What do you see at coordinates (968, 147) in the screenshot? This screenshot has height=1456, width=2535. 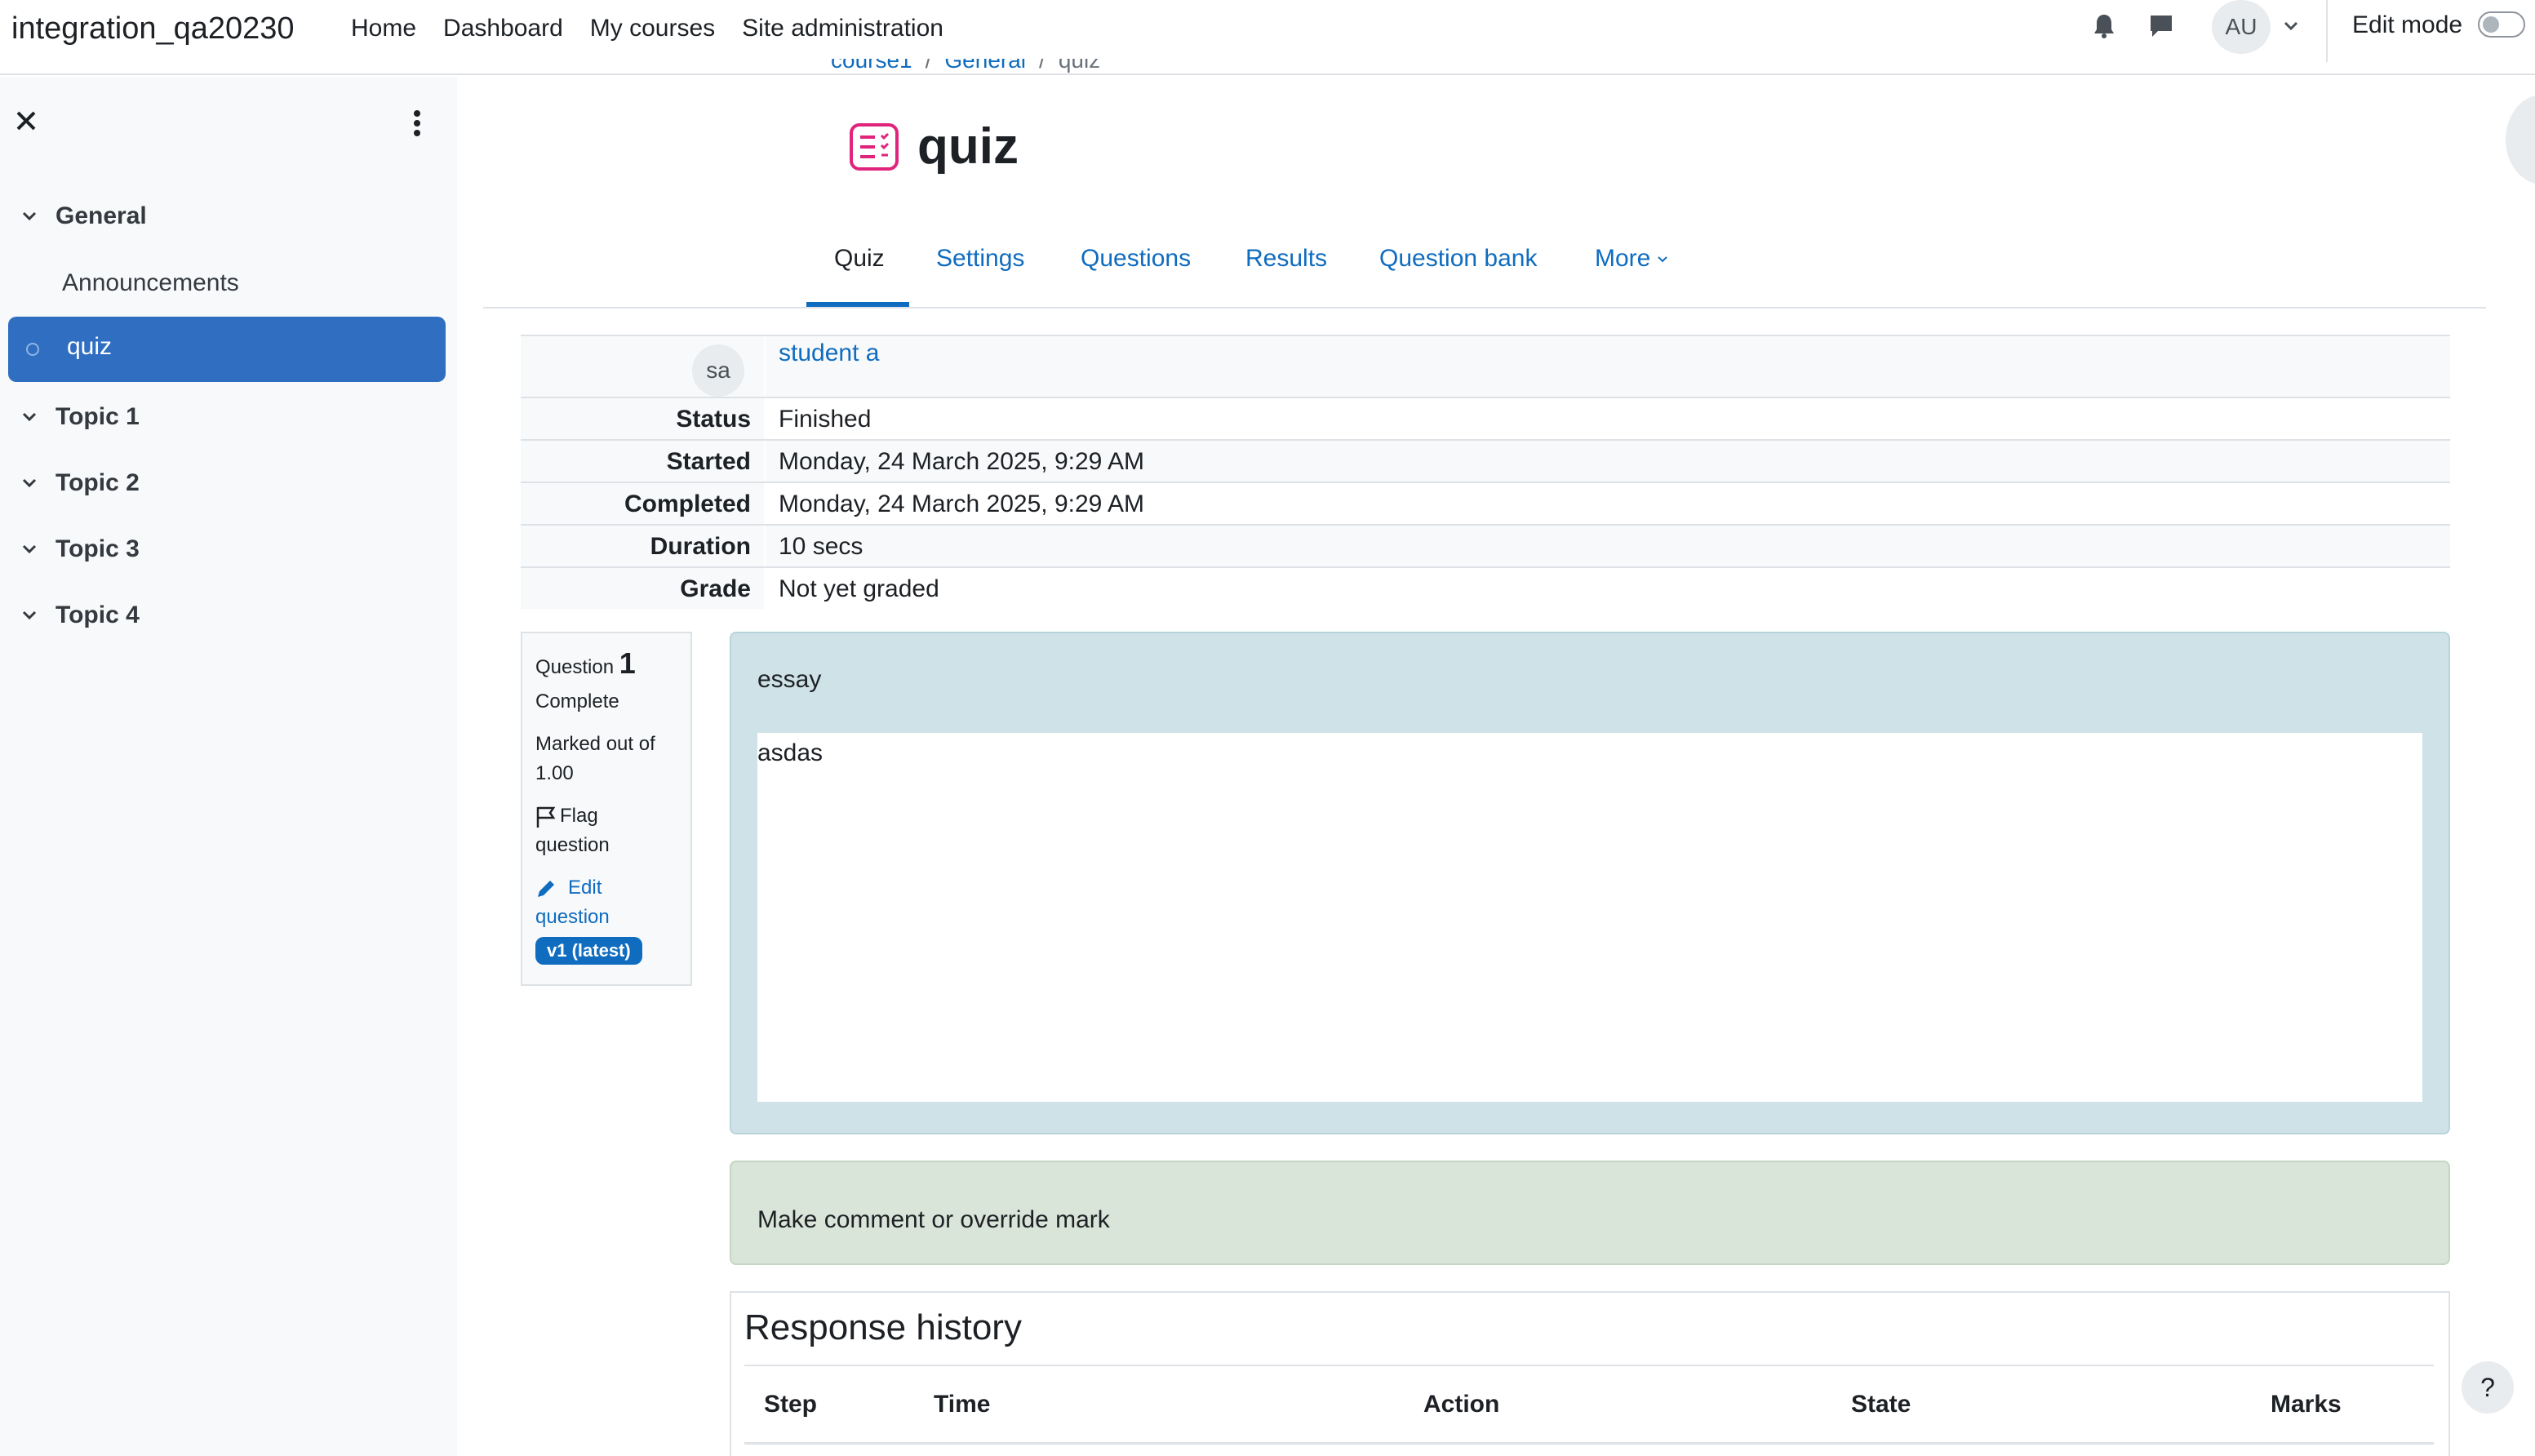 I see `page-title: quiz` at bounding box center [968, 147].